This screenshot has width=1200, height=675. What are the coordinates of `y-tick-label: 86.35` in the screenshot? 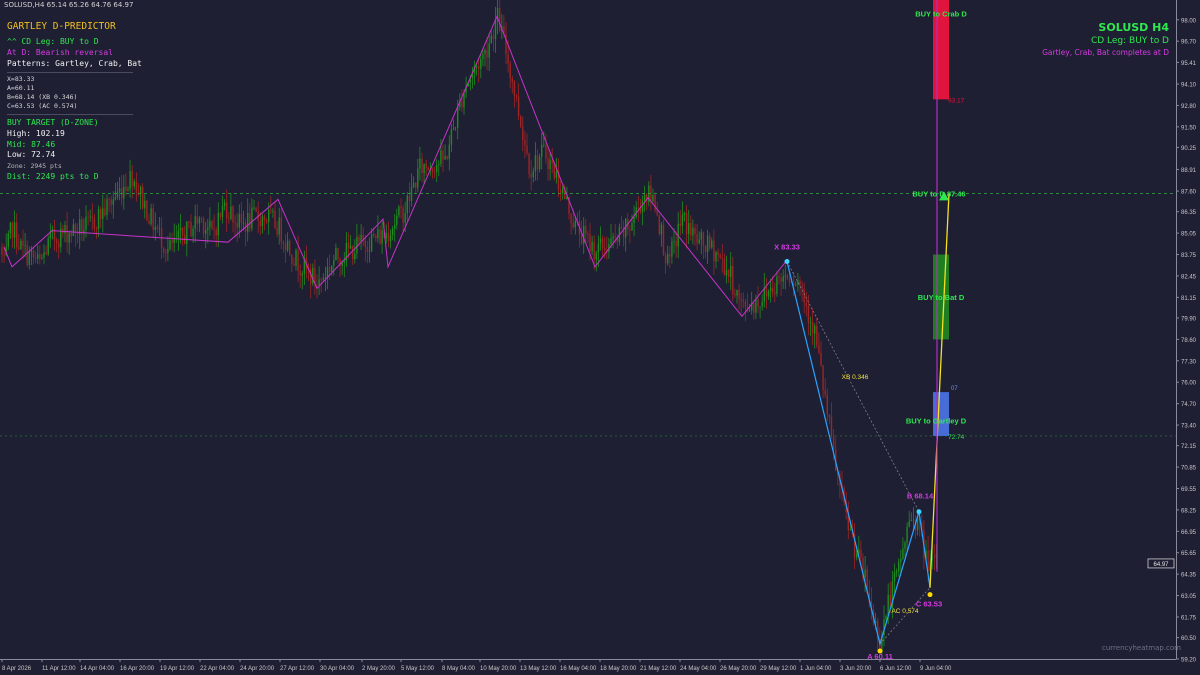 It's located at (1189, 213).